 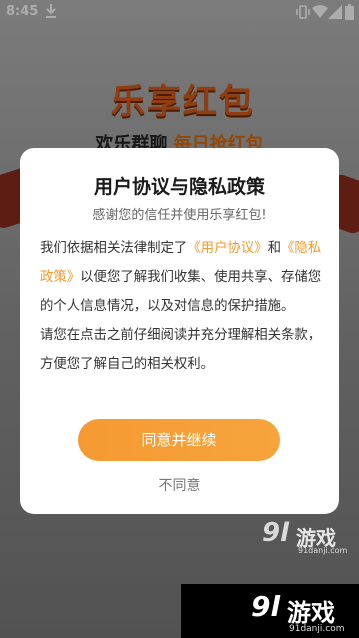 I want to click on watermark-text: 游戏, so click(x=311, y=613).